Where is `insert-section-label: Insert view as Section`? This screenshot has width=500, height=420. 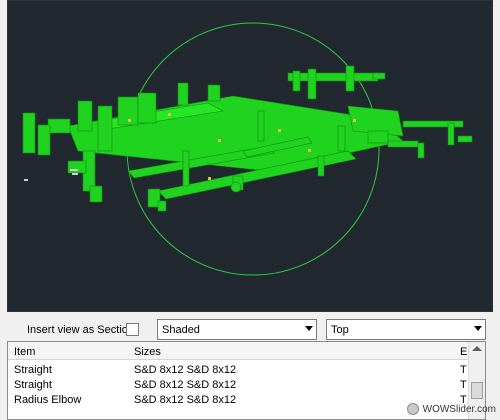
insert-section-label: Insert view as Section is located at coordinates (80, 330).